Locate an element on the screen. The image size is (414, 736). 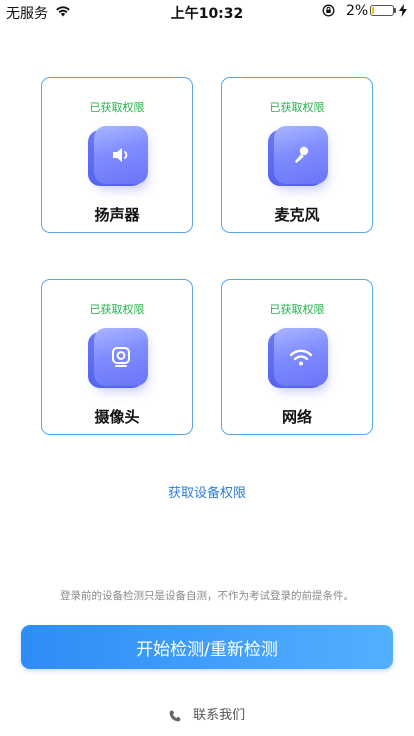
device-card-speaker: 已获取权限 扬声器 is located at coordinates (117, 155).